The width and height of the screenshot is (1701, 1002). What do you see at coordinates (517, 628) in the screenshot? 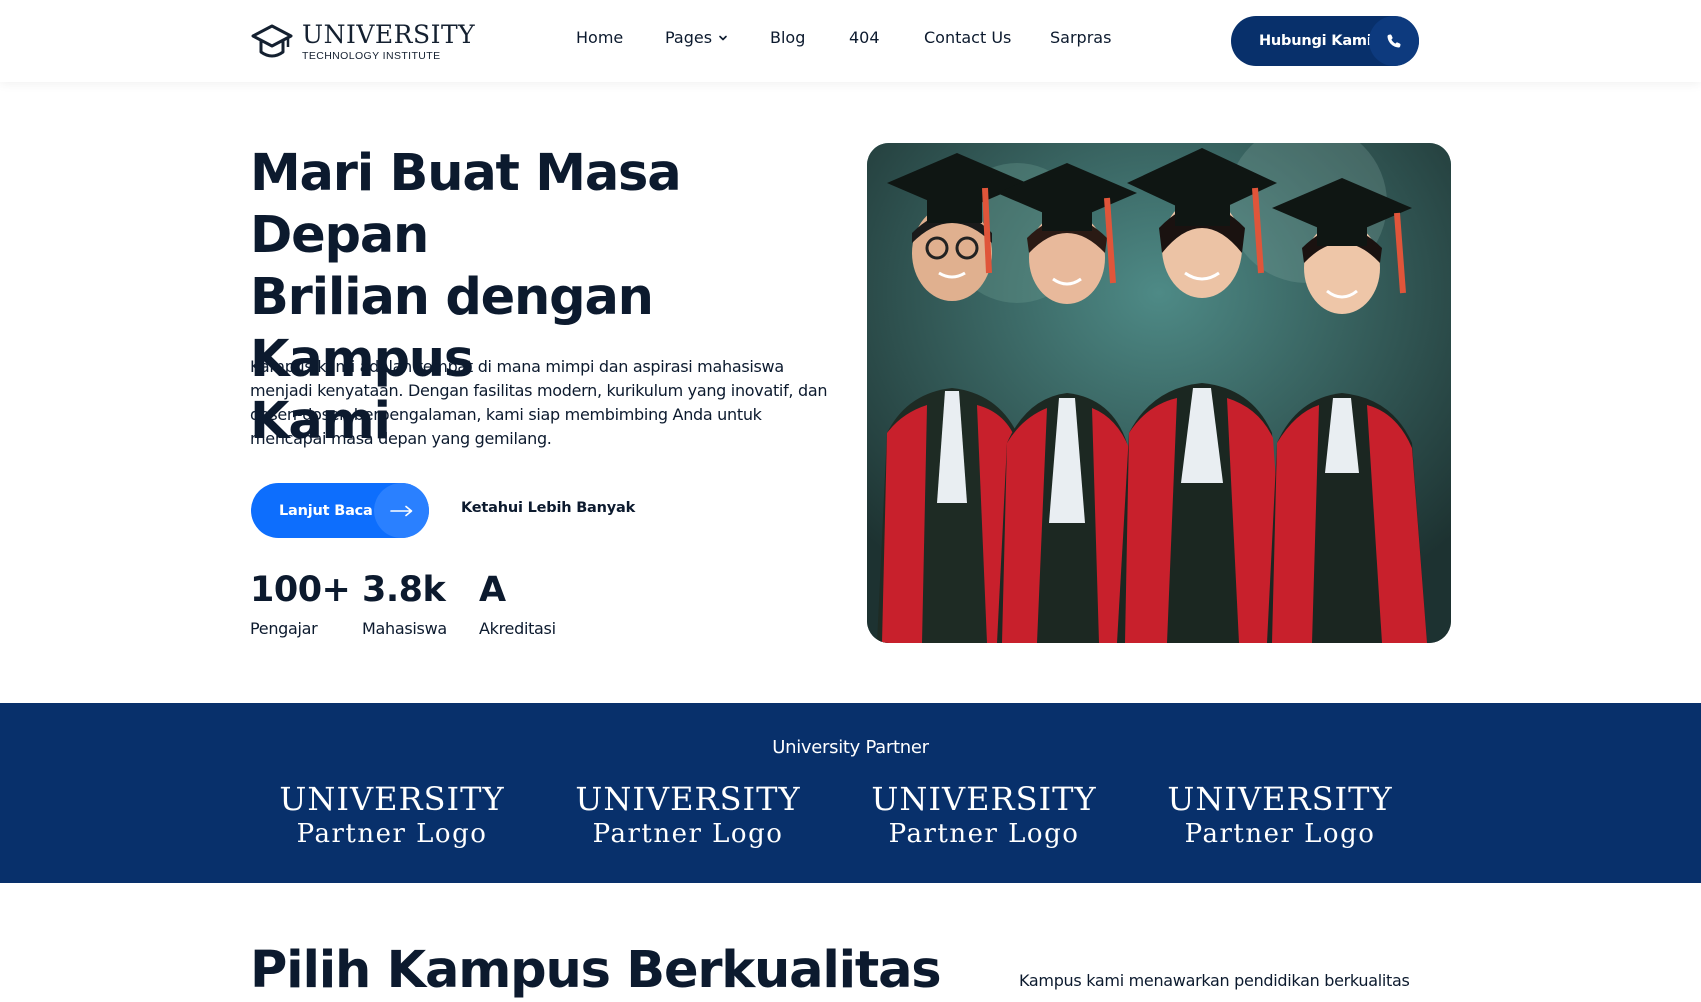
I see `stat-label: Akreditasi` at bounding box center [517, 628].